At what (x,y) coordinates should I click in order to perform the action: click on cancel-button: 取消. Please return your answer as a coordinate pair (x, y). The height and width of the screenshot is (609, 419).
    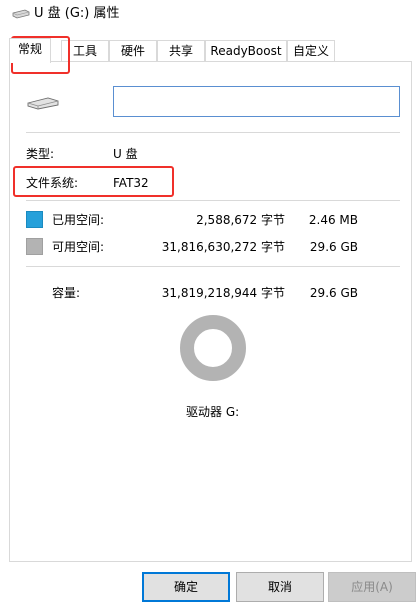
    Looking at the image, I should click on (280, 587).